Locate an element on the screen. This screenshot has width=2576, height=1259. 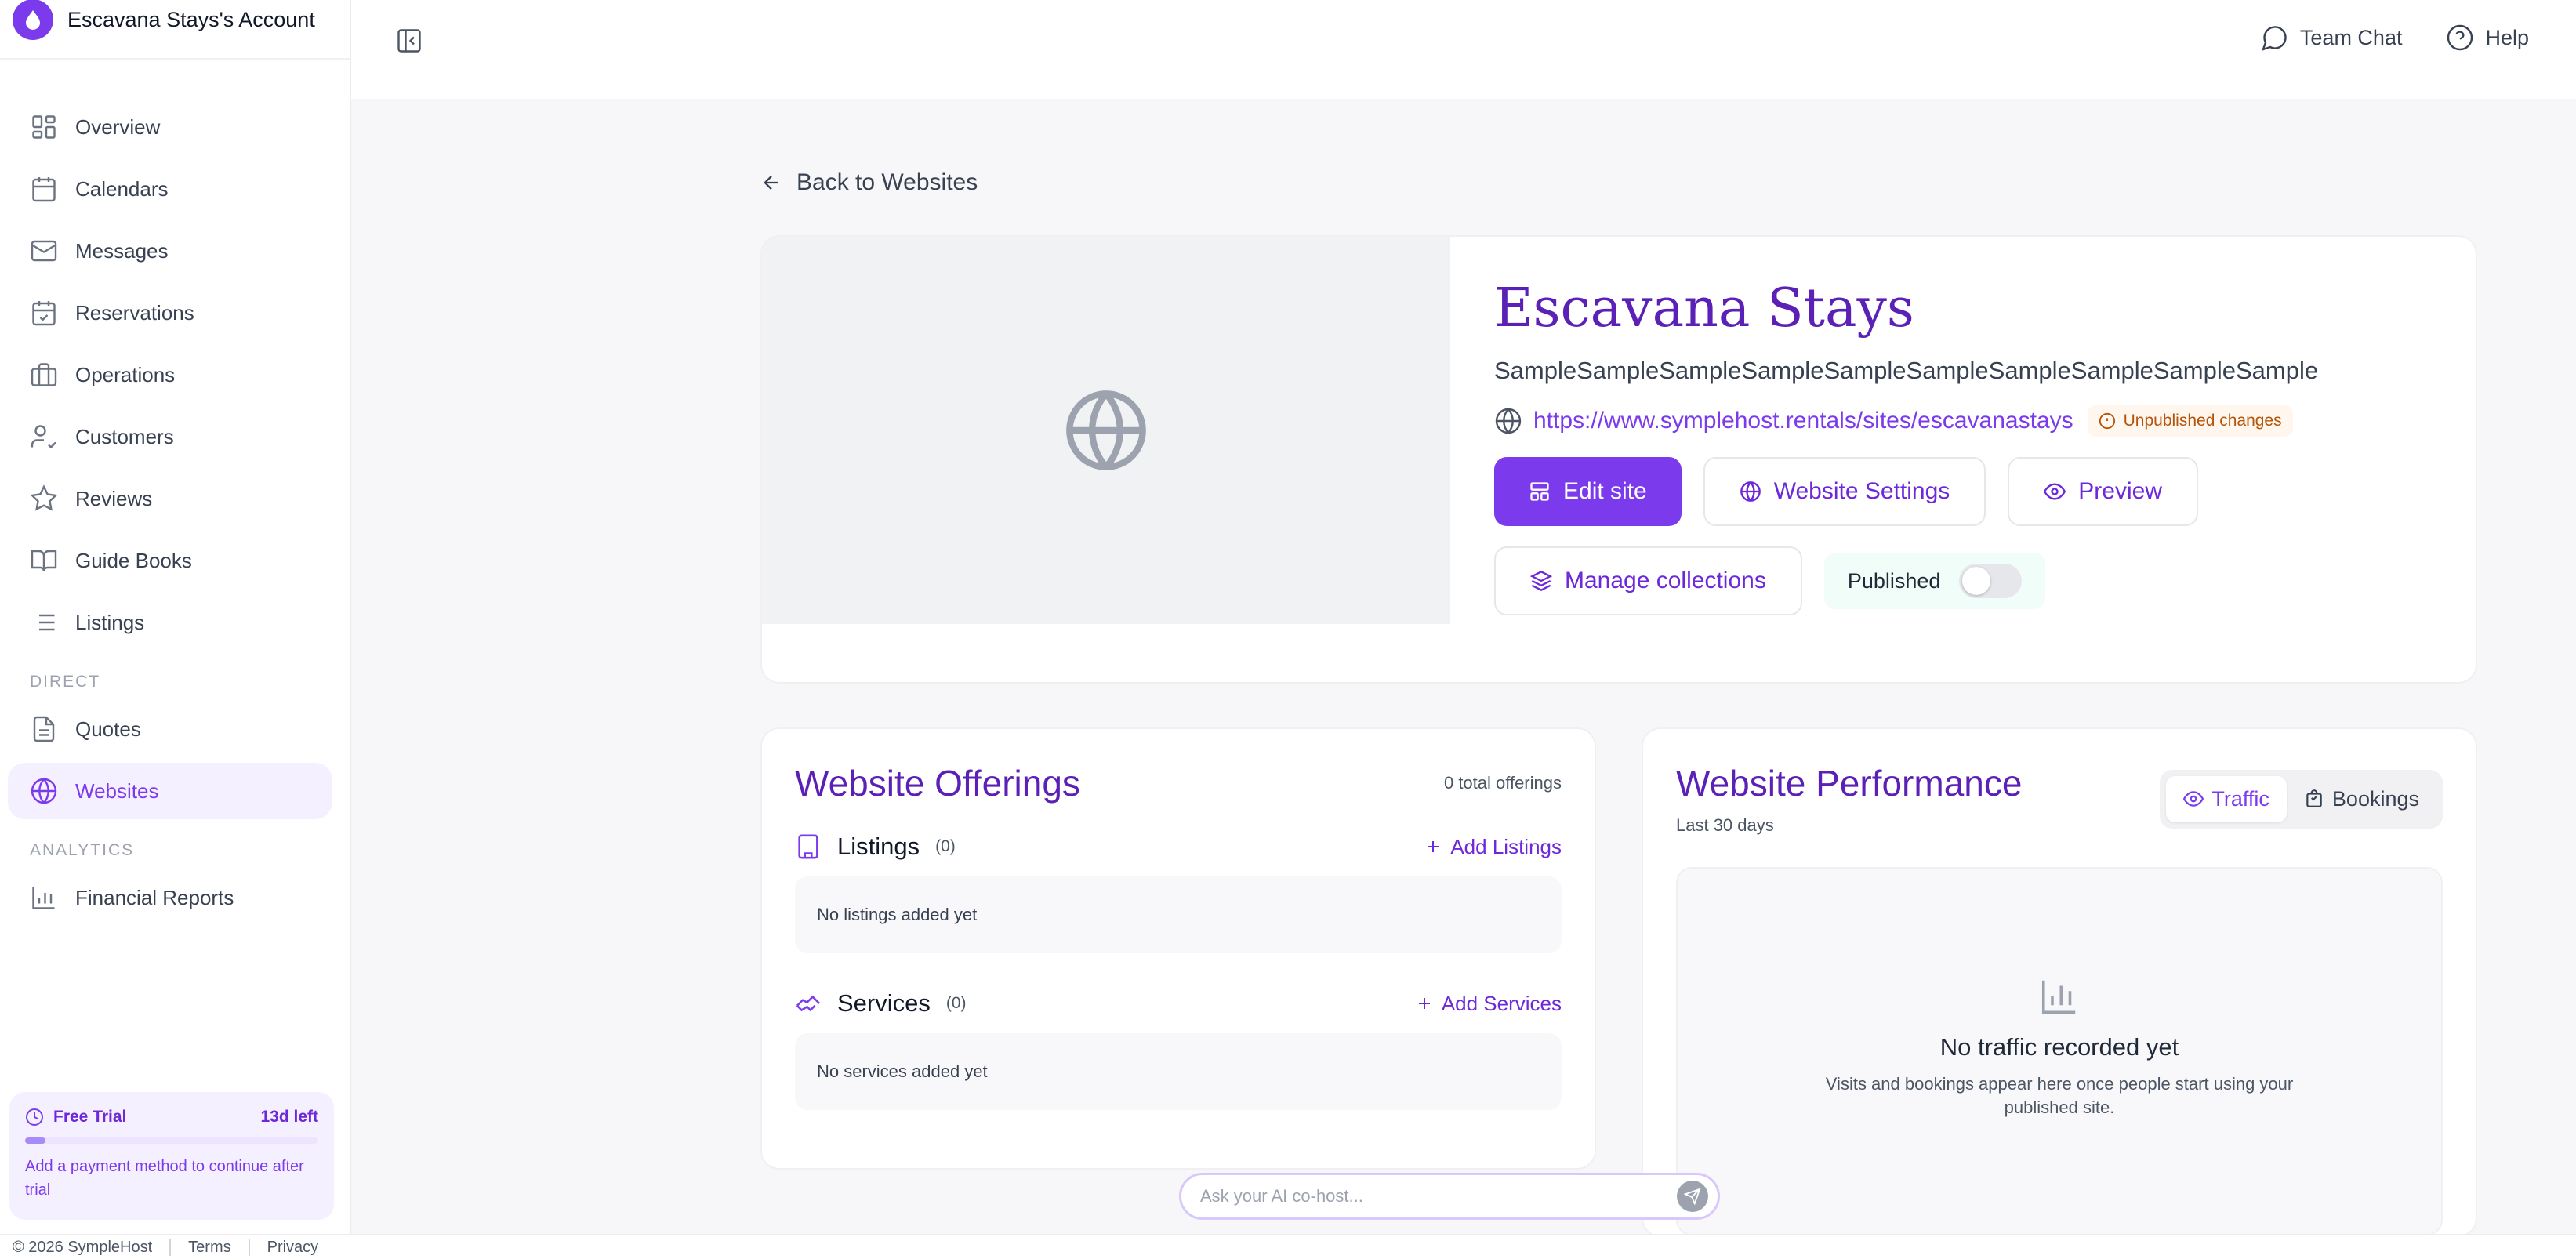
performance-title: Website Performance is located at coordinates (1850, 784).